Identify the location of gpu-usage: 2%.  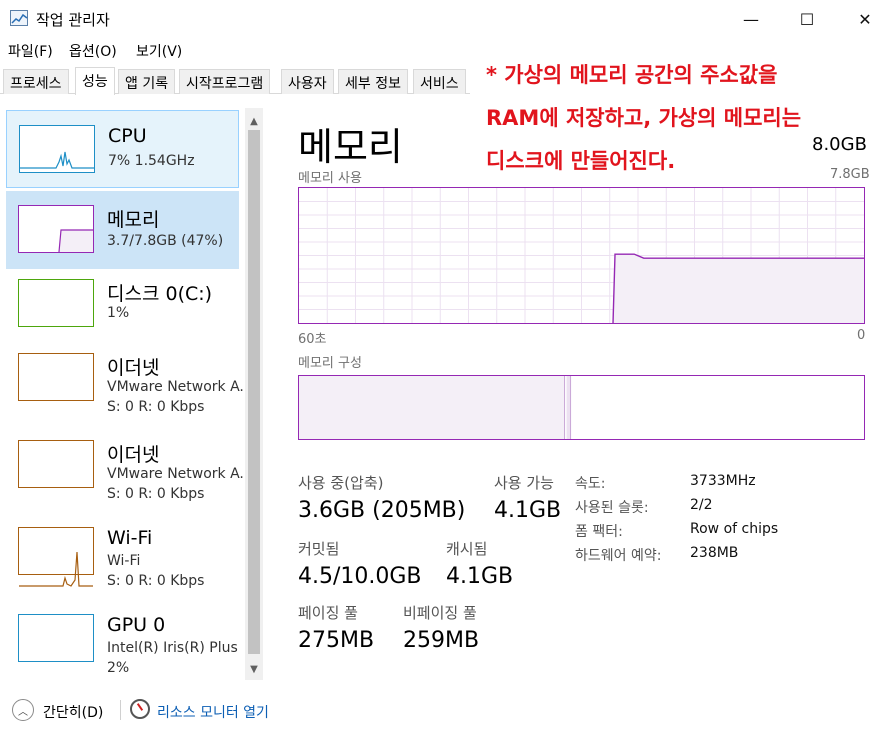
(118, 668).